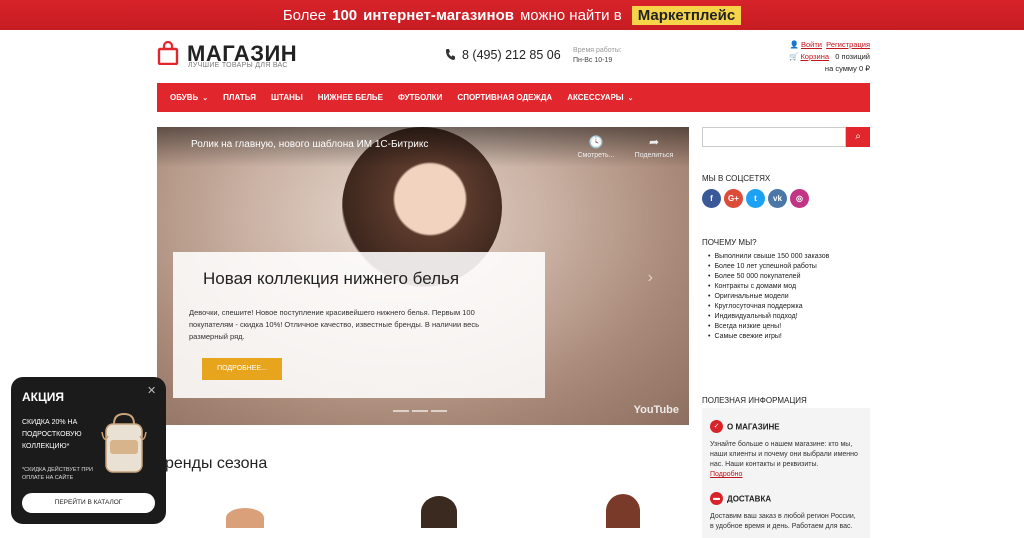 The height and width of the screenshot is (538, 1024). Describe the element at coordinates (656, 410) in the screenshot. I see `youtube-logo: YouTube` at that location.